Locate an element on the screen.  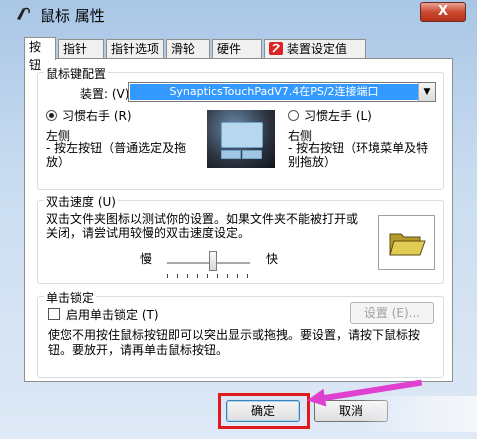
tab-wheel: 滑轮 is located at coordinates (188, 48).